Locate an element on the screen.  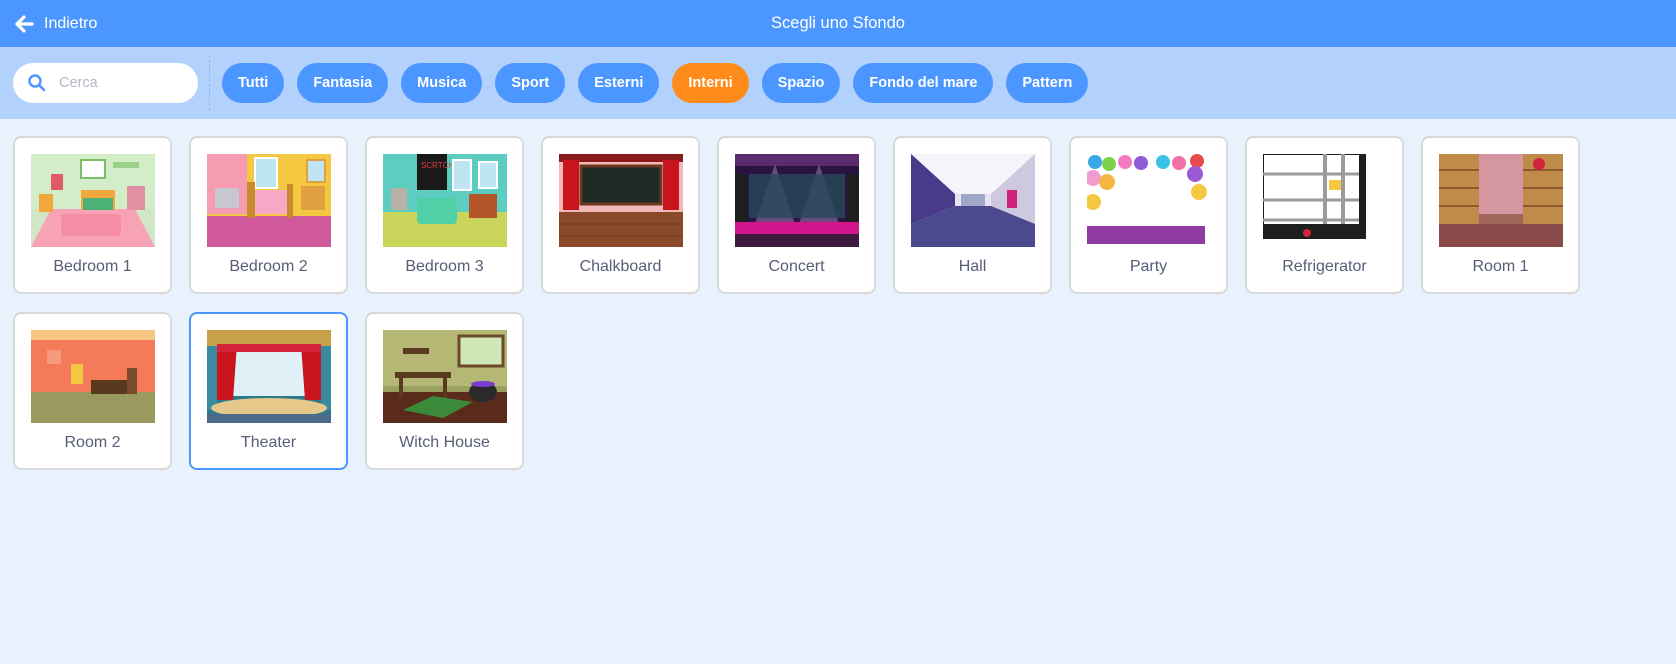
backdrop-card-witch-house: Witch House is located at coordinates (444, 391).